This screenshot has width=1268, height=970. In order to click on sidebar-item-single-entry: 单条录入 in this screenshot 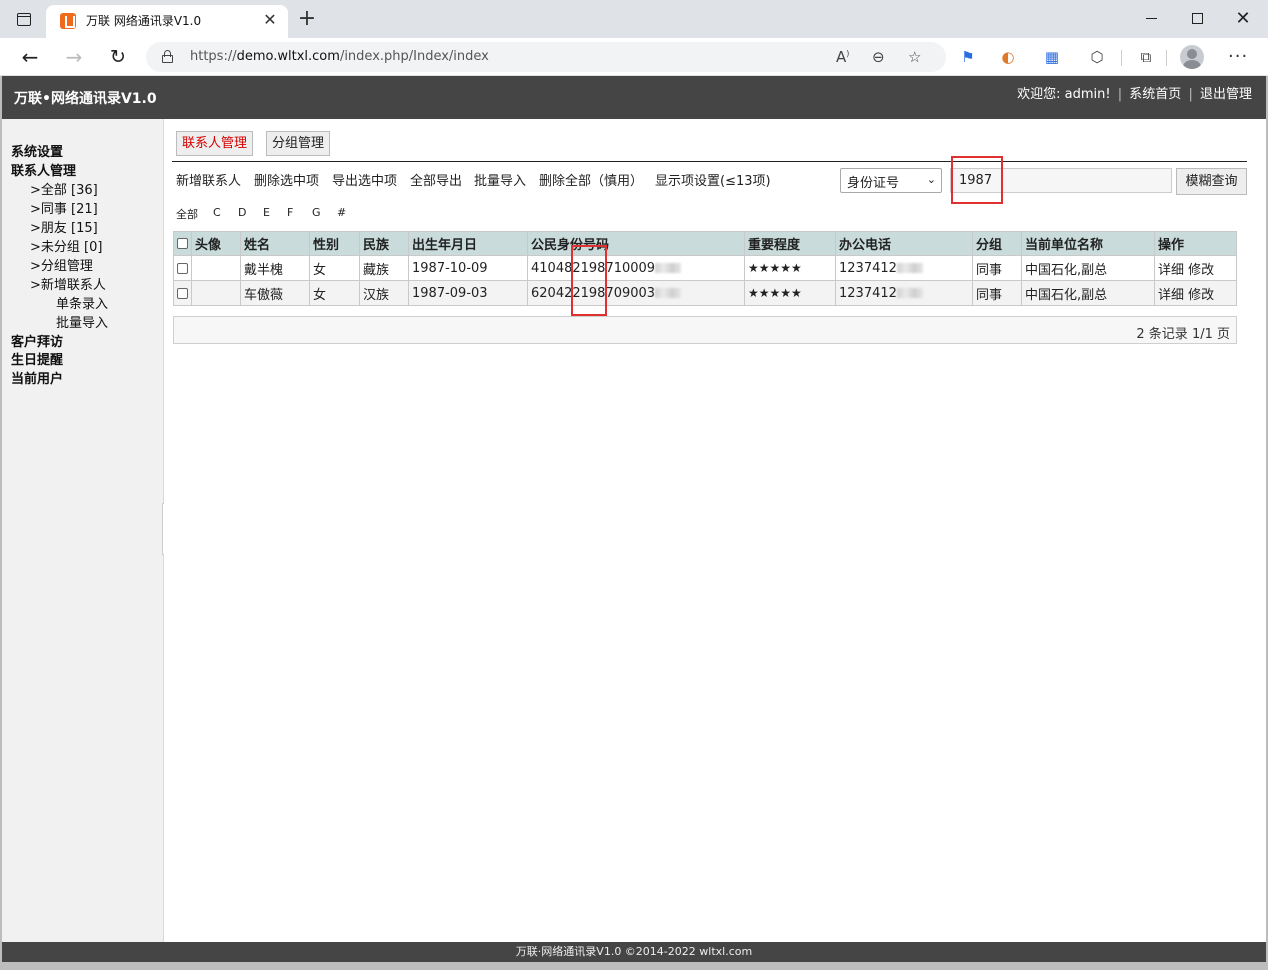, I will do `click(82, 302)`.